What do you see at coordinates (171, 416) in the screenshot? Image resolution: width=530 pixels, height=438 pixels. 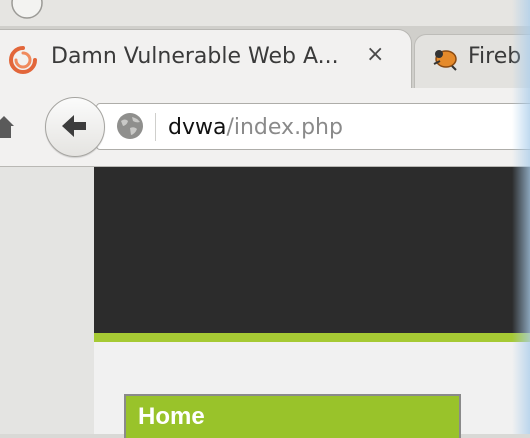 I see `menu-item-label: Home` at bounding box center [171, 416].